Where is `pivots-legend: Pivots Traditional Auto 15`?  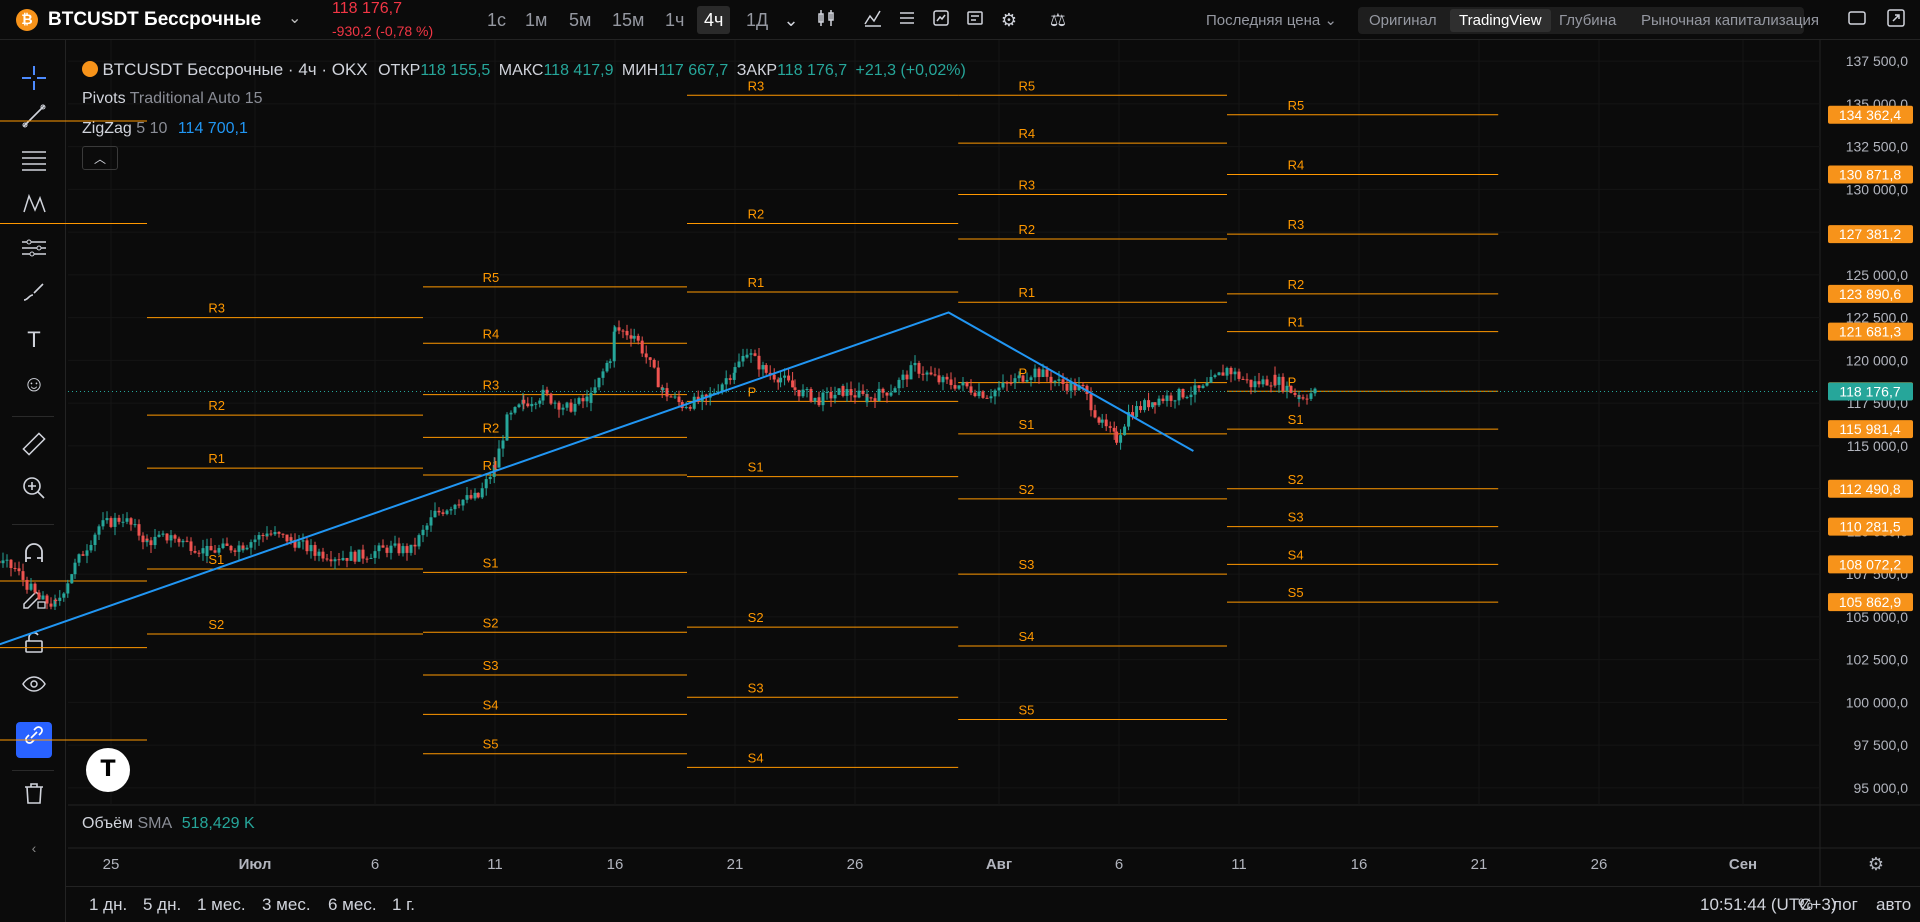 pivots-legend: Pivots Traditional Auto 15 is located at coordinates (172, 99).